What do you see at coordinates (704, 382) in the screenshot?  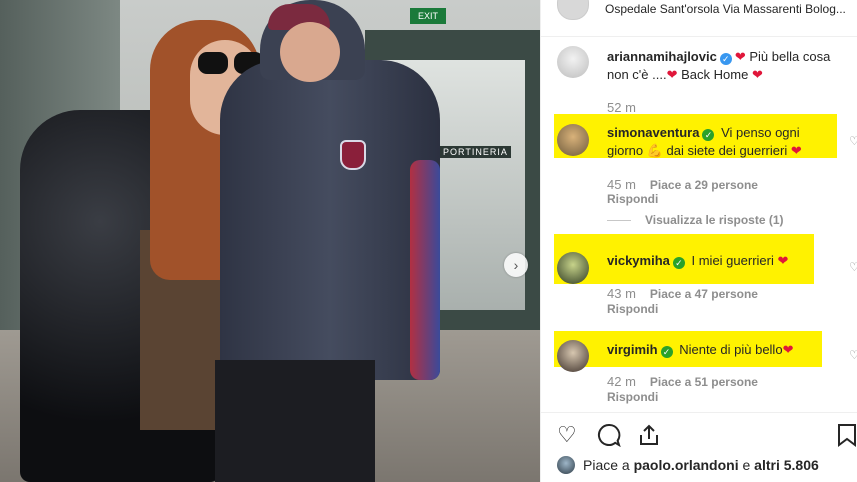 I see `likes-count: Piace a 51 persone` at bounding box center [704, 382].